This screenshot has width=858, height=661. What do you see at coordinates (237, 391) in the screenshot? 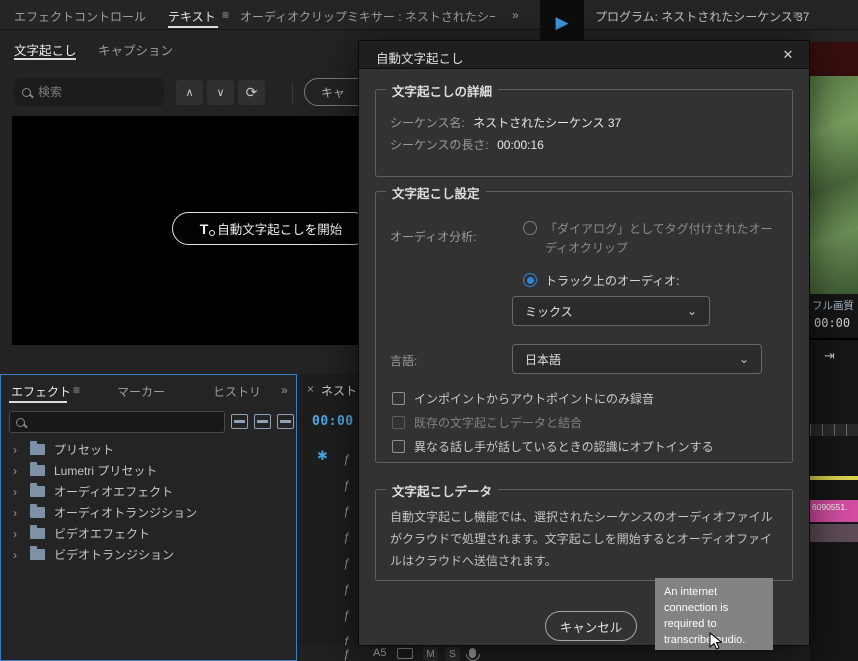
I see `tab-history: ヒストリ` at bounding box center [237, 391].